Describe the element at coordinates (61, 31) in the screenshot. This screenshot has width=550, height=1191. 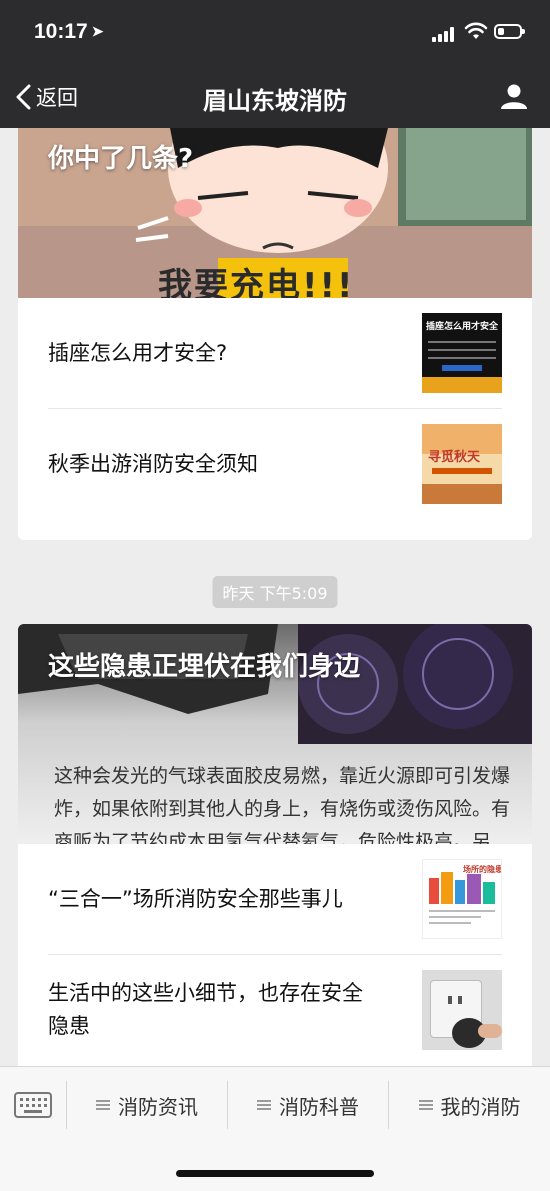
I see `time-text: 10:17` at that location.